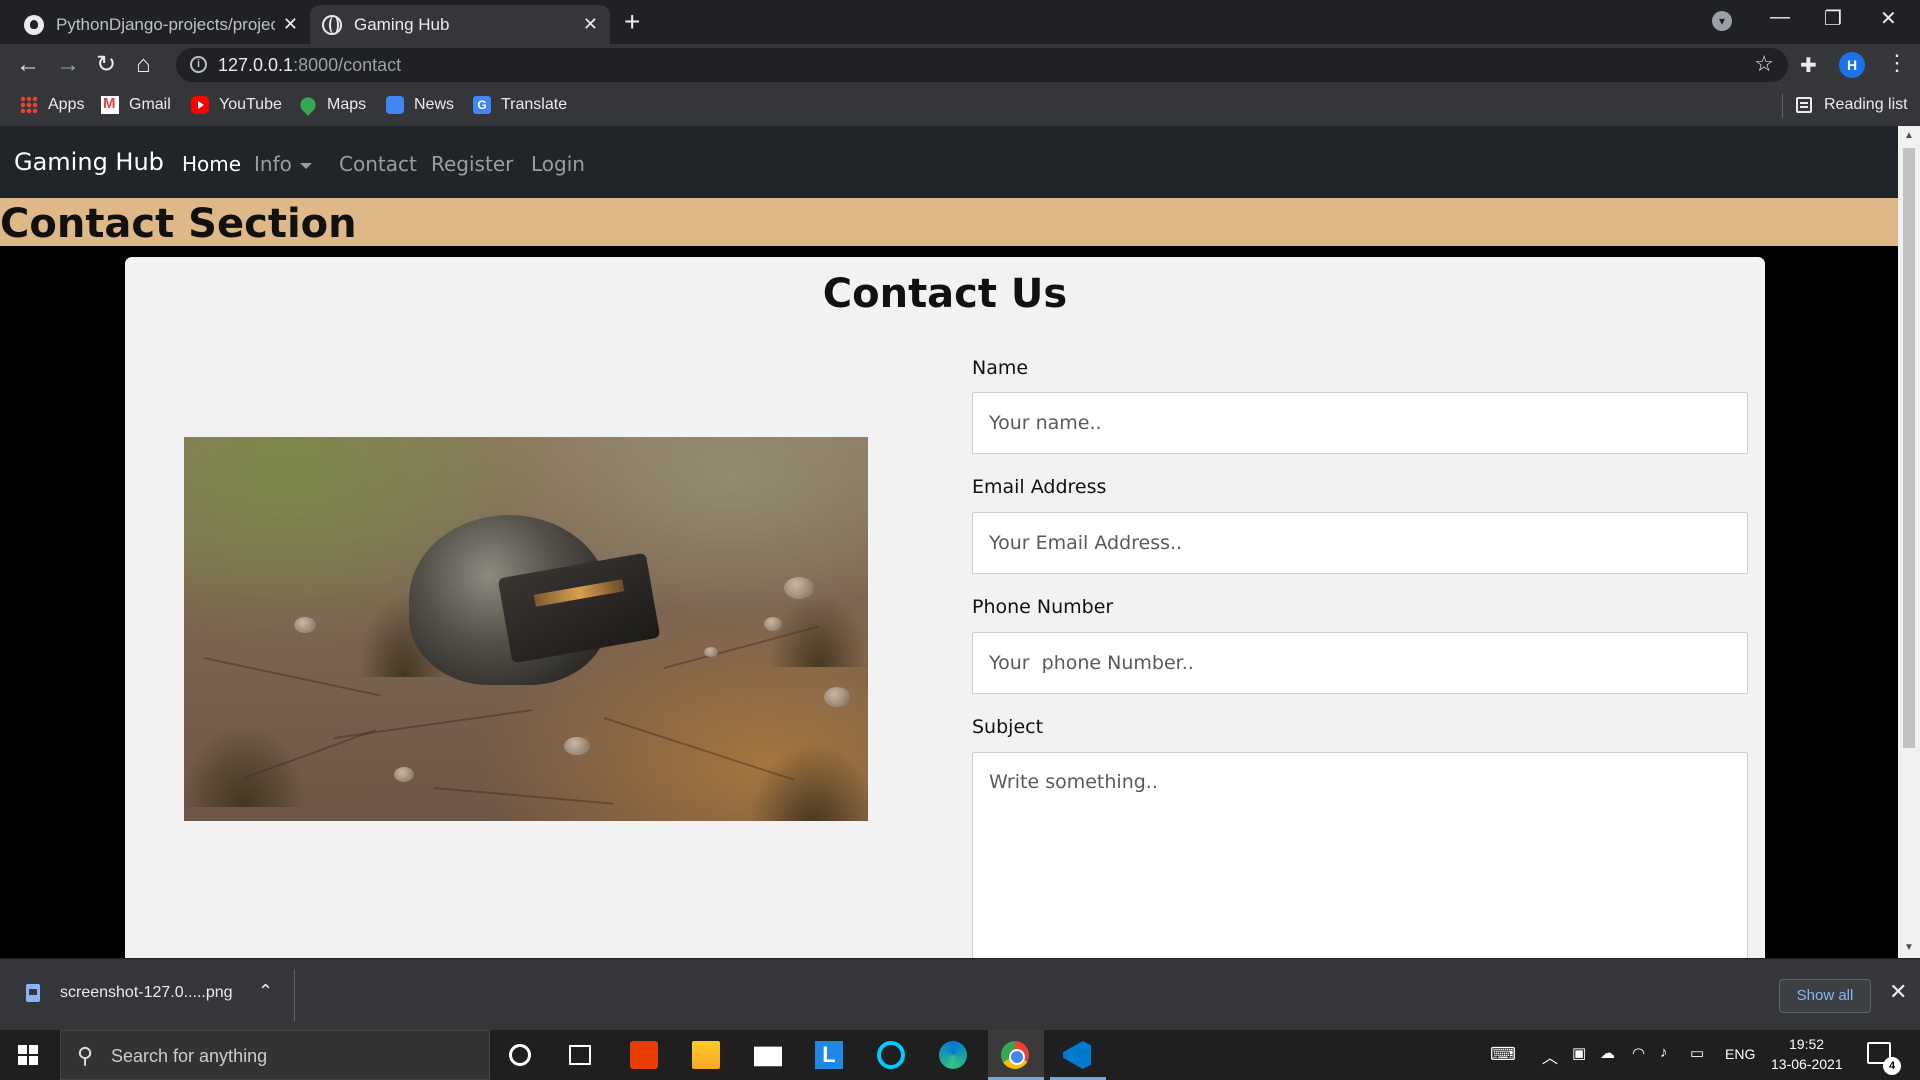  I want to click on scrollbar-thumb, so click(1909, 448).